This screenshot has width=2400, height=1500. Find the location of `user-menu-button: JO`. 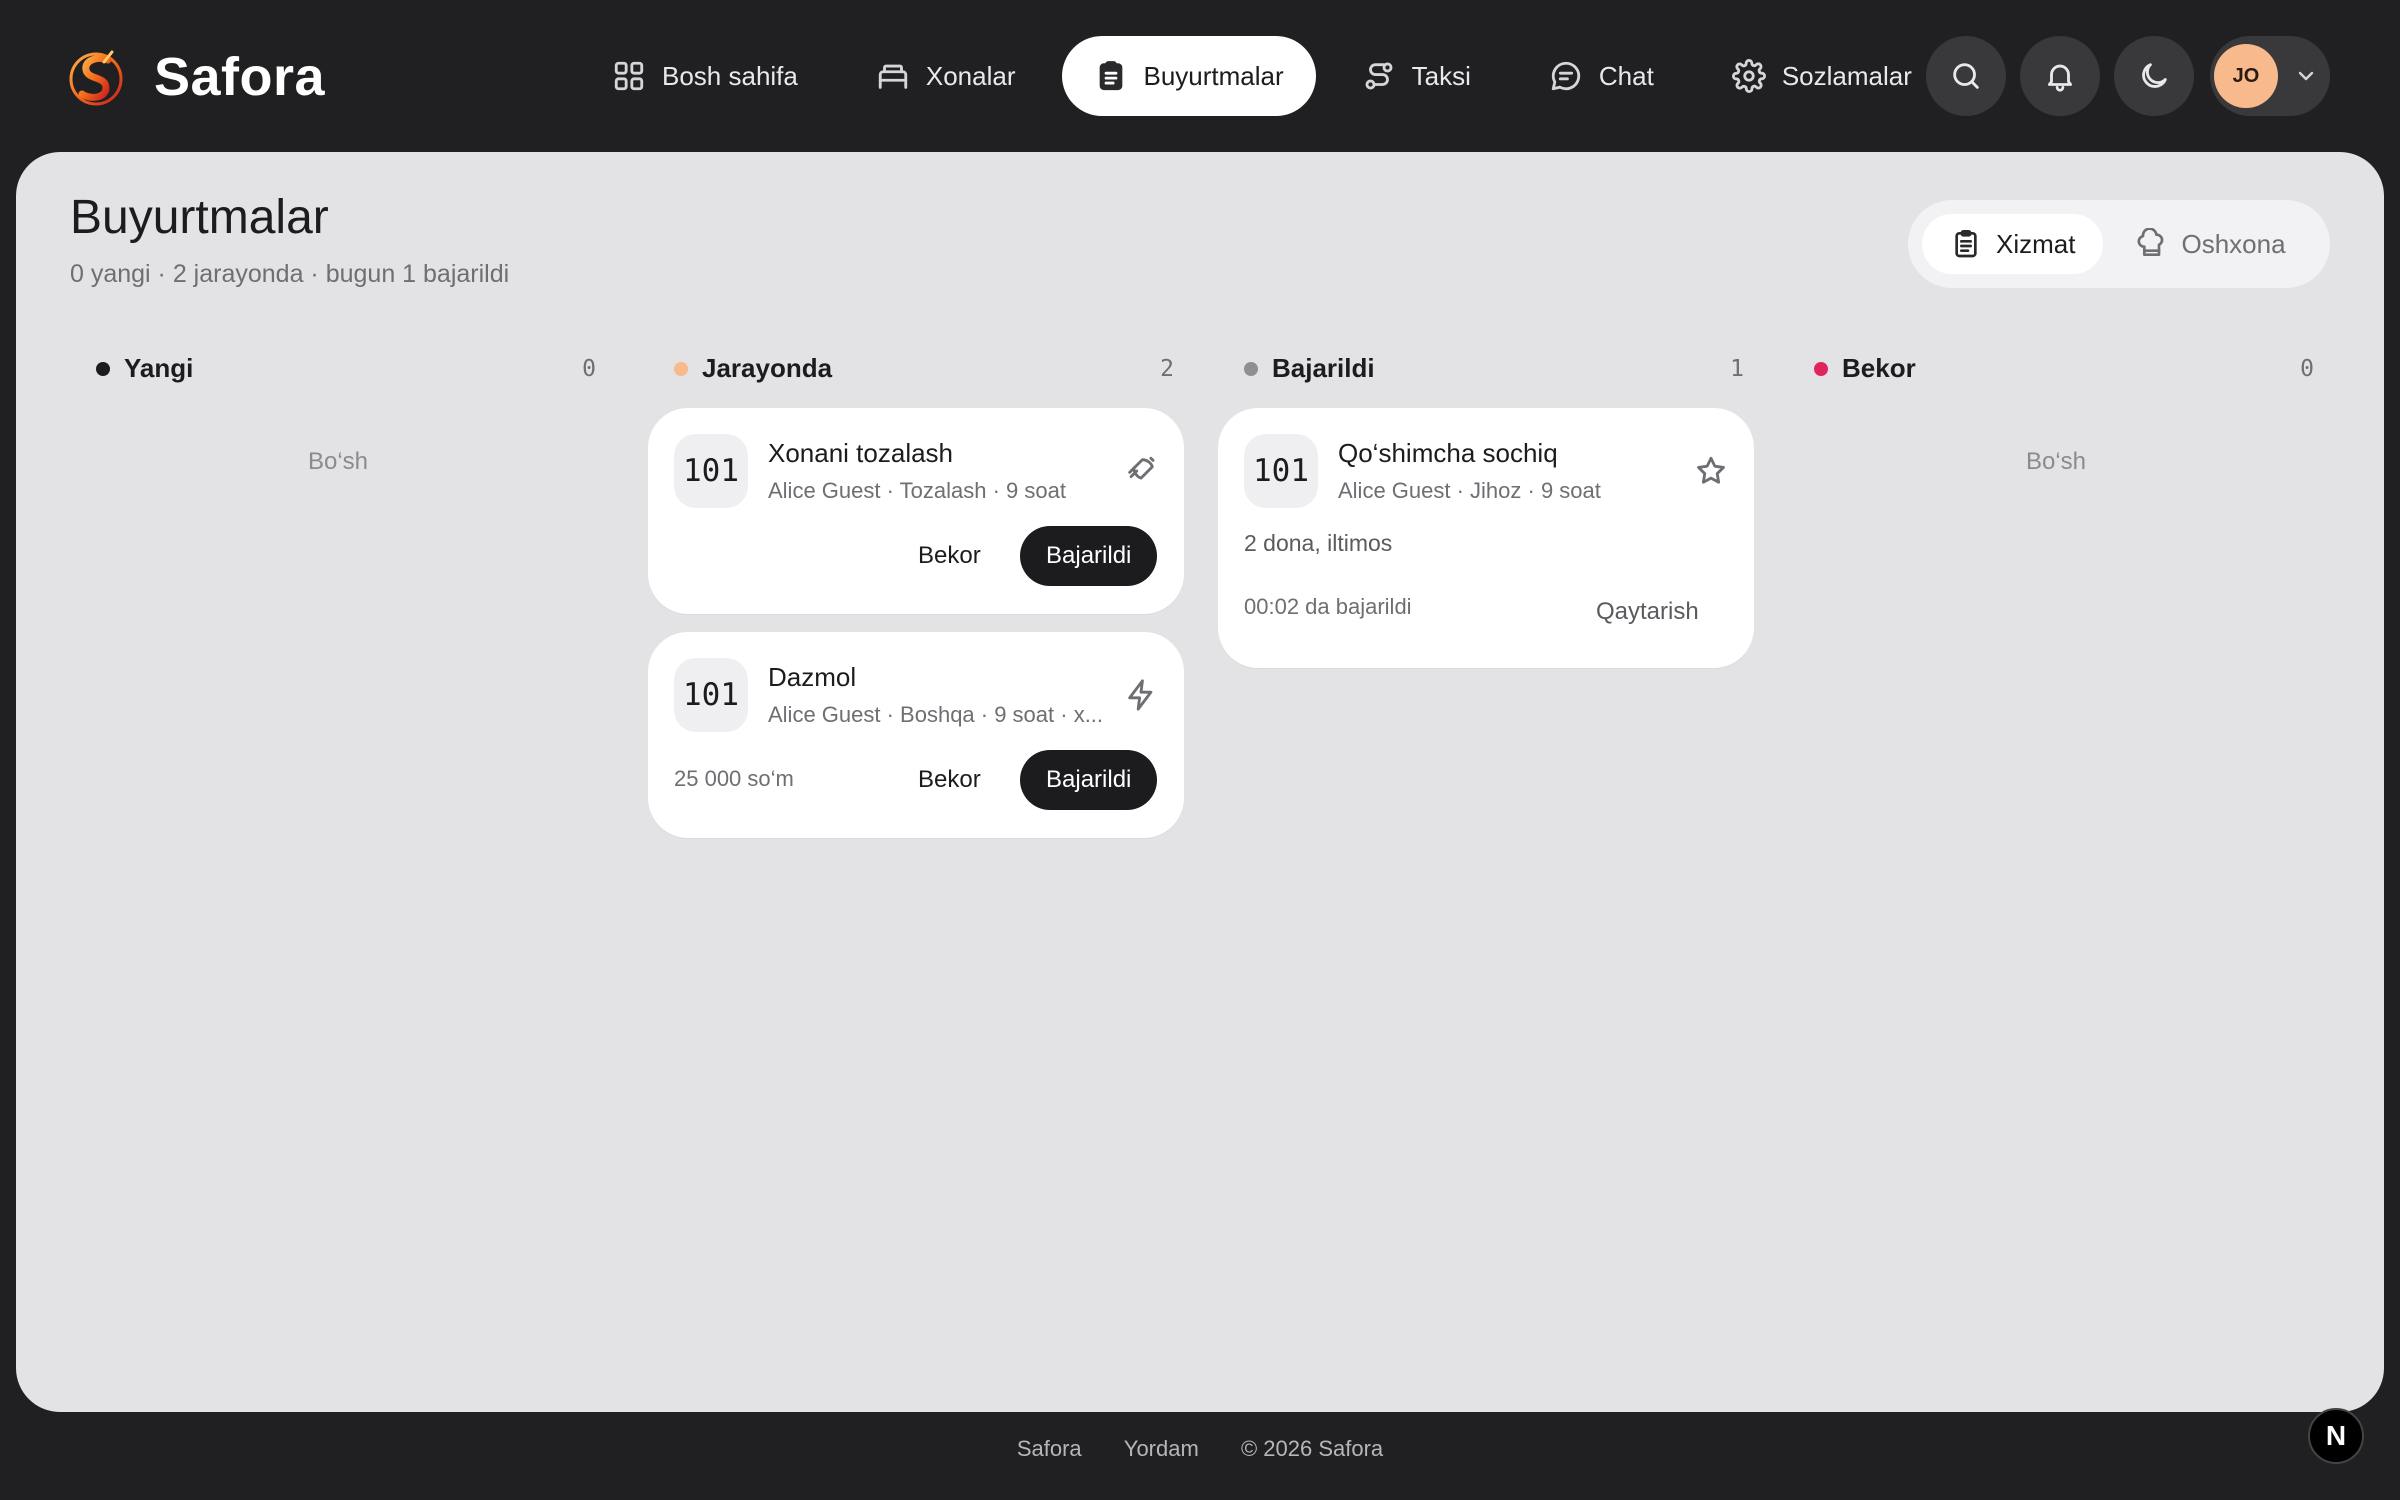

user-menu-button: JO is located at coordinates (2270, 76).